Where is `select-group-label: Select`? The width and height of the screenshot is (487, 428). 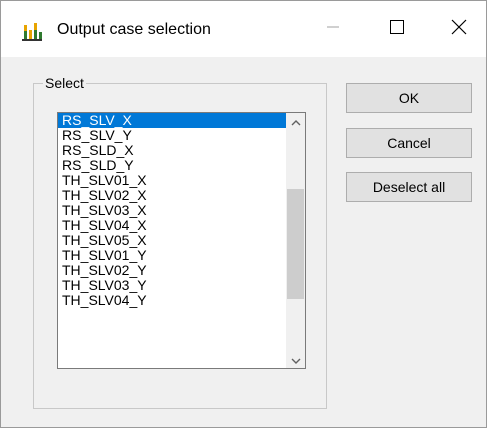 select-group-label: Select is located at coordinates (64, 83).